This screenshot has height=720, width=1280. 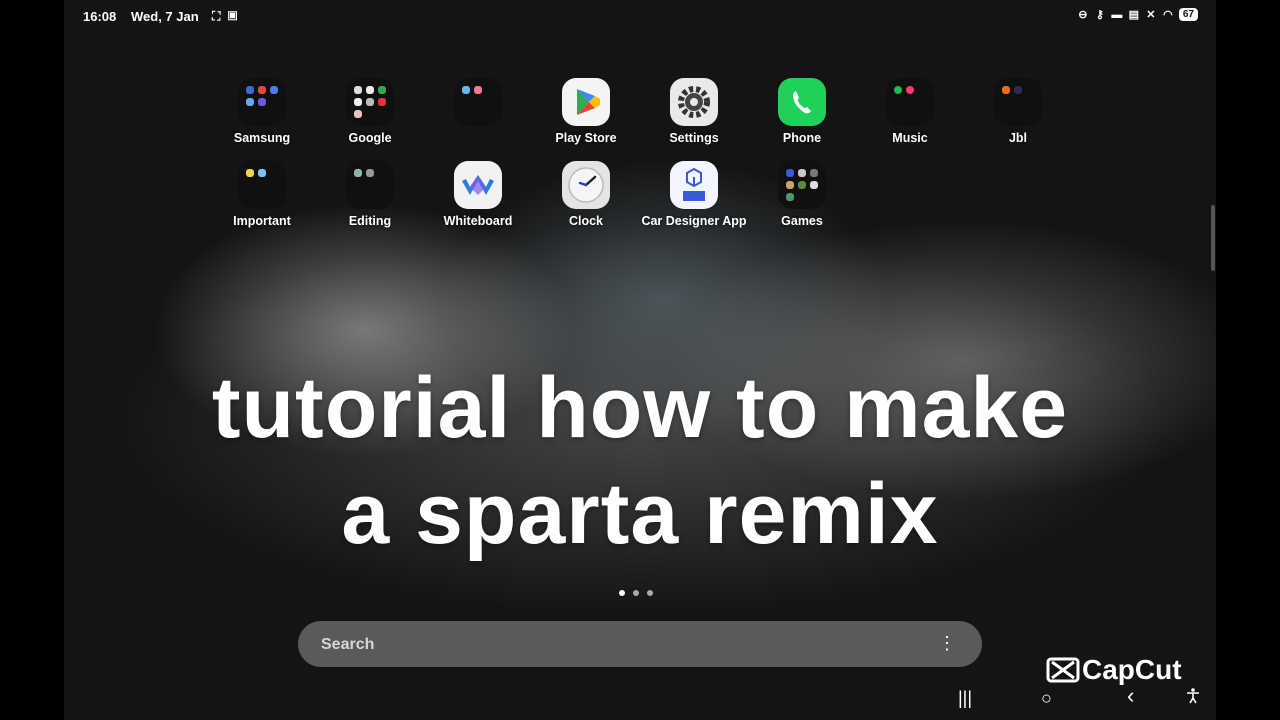 I want to click on status-right-icons: ⊖ ⚷ ▬ ▤ ✕ ◠ 67, so click(x=1137, y=14).